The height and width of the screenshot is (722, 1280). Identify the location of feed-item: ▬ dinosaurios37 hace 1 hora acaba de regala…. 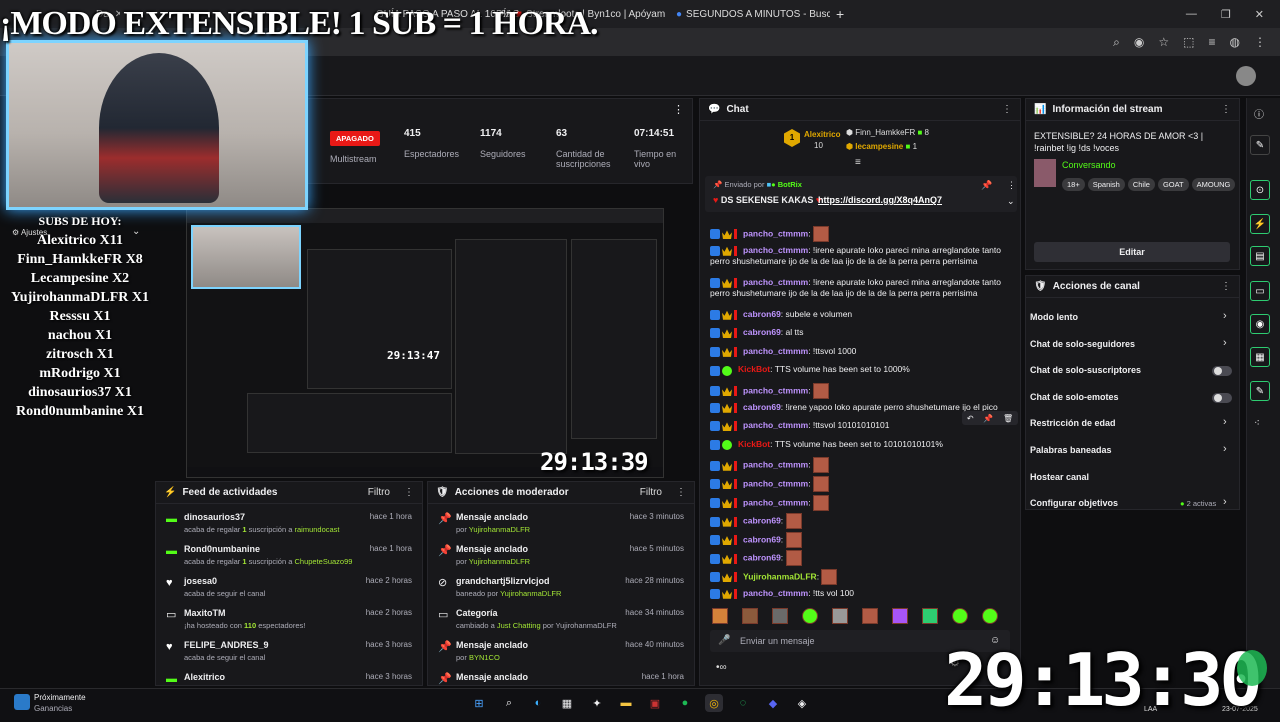
(289, 526).